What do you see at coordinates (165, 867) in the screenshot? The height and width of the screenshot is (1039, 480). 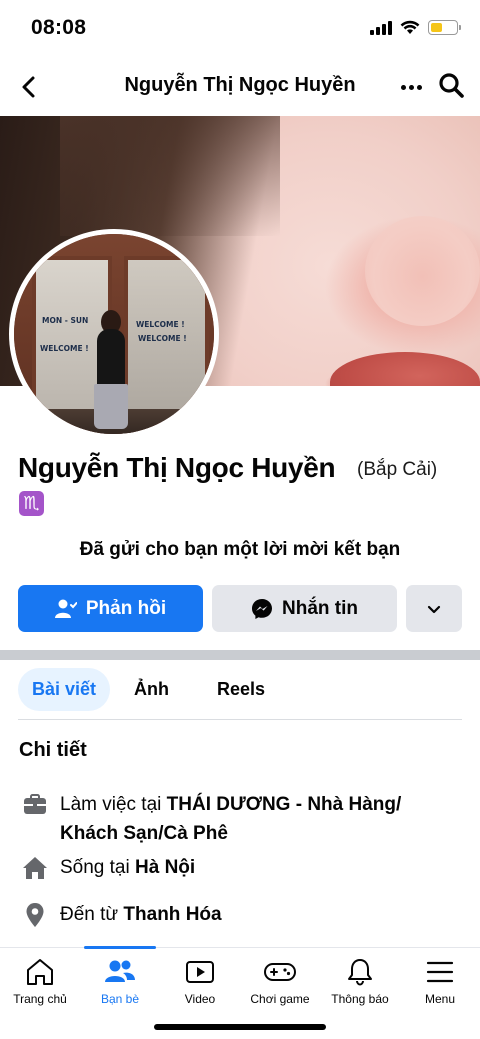 I see `lives-place: Hà Nội` at bounding box center [165, 867].